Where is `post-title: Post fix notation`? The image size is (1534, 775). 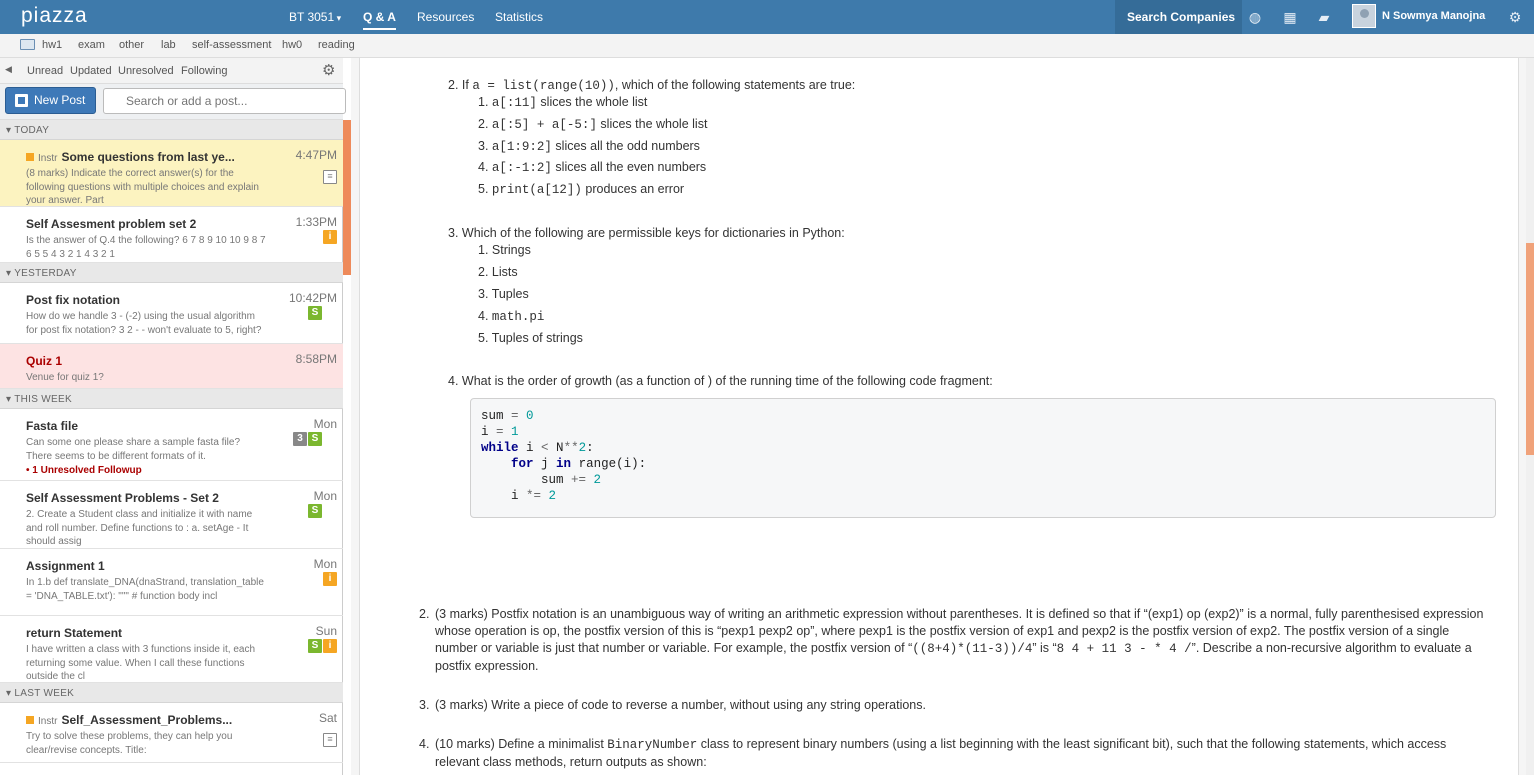
post-title: Post fix notation is located at coordinates (73, 300).